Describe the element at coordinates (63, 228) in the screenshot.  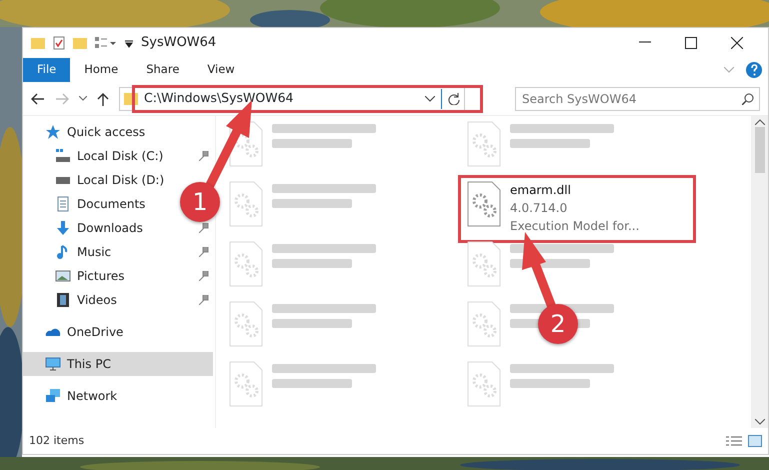
I see `download-icon` at that location.